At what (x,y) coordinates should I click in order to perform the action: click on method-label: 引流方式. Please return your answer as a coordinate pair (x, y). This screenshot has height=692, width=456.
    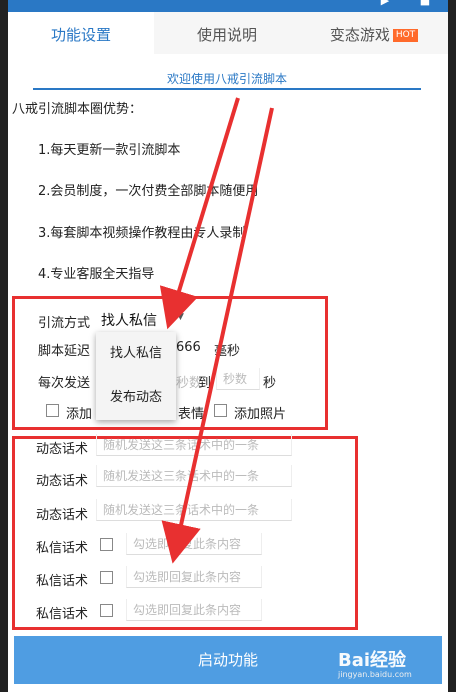
    Looking at the image, I should click on (64, 323).